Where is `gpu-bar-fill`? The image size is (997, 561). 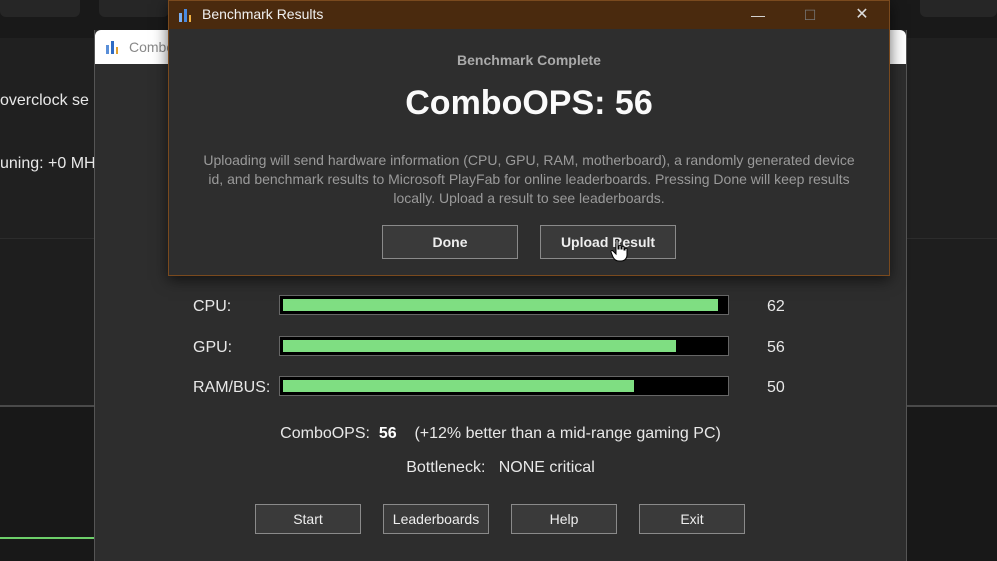
gpu-bar-fill is located at coordinates (479, 346).